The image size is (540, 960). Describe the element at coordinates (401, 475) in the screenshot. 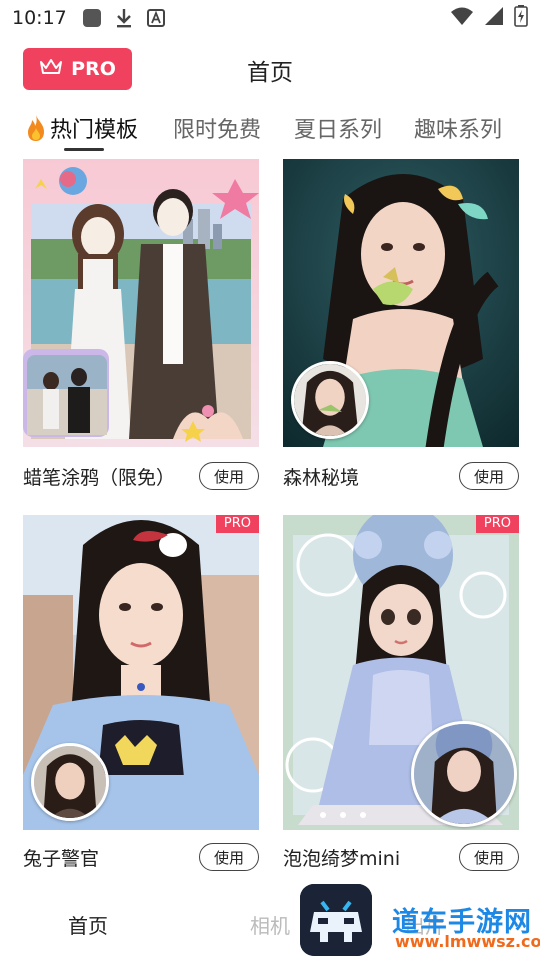

I see `card-footer: 森林秘境 使用` at that location.